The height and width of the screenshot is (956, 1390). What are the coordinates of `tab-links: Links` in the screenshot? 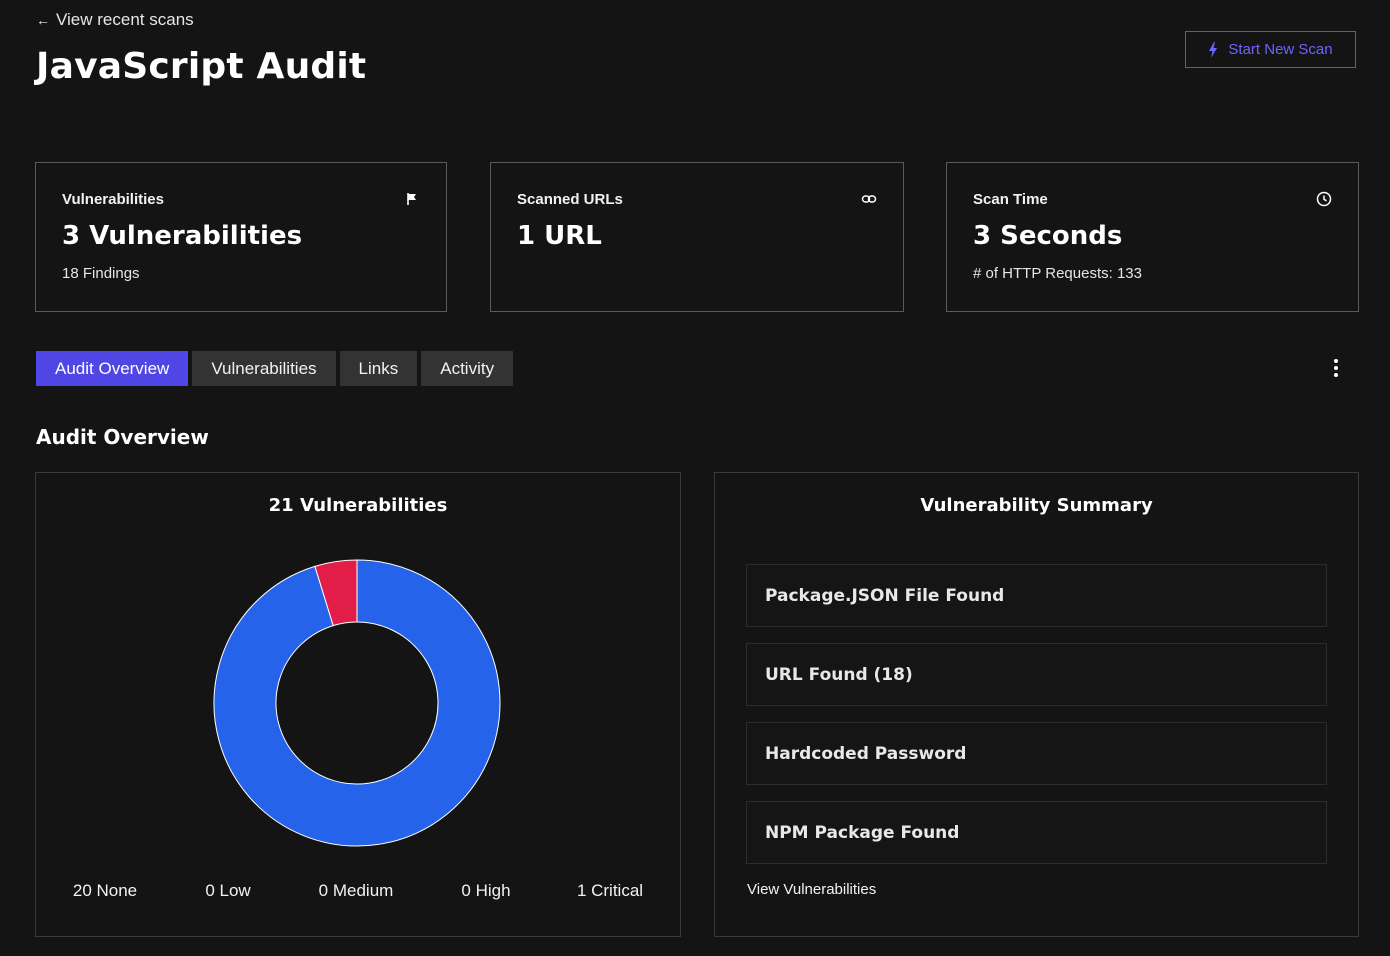 It's located at (378, 368).